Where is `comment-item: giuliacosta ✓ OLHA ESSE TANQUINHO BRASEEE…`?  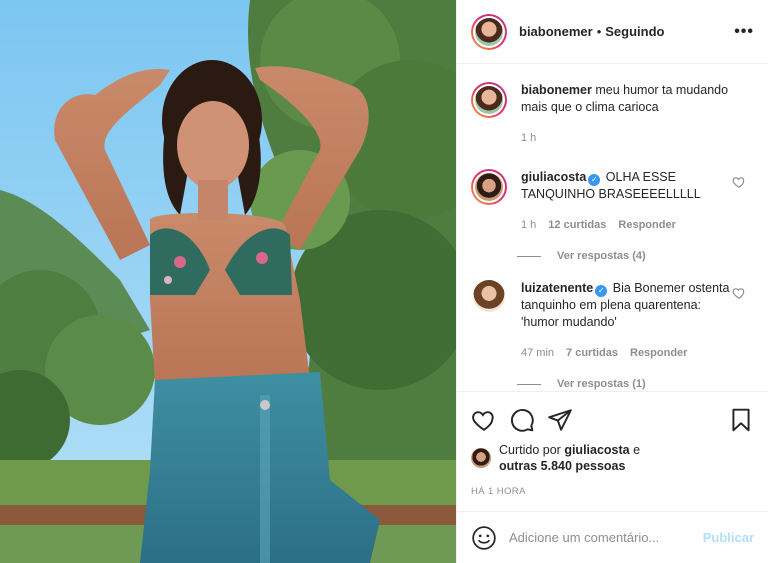 comment-item: giuliacosta ✓ OLHA ESSE TANQUINHO BRASEEE… is located at coordinates (612, 201).